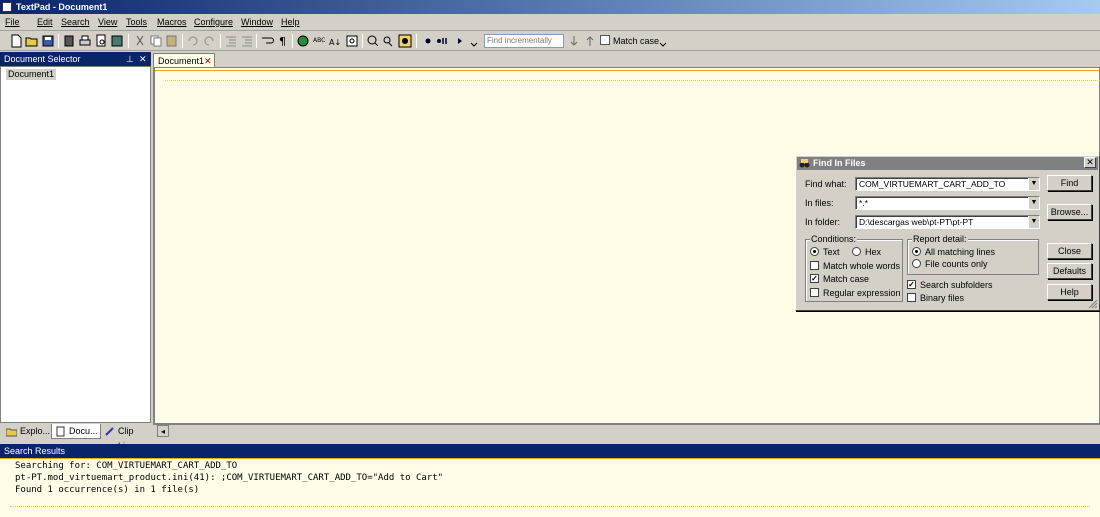 Image resolution: width=1100 pixels, height=517 pixels. Describe the element at coordinates (846, 279) in the screenshot. I see `match-case-label: Match case` at that location.